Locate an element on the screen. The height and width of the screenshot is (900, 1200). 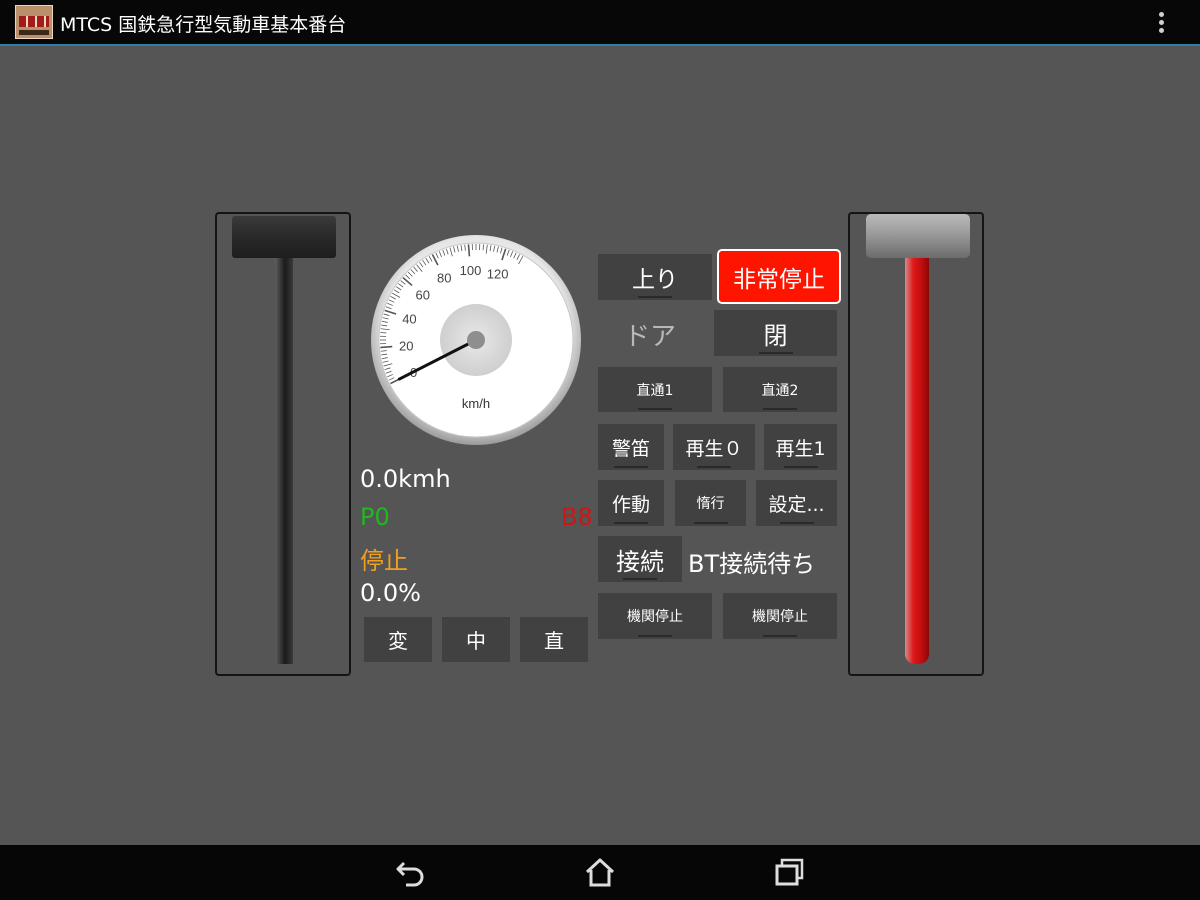
home-icon is located at coordinates (600, 872).